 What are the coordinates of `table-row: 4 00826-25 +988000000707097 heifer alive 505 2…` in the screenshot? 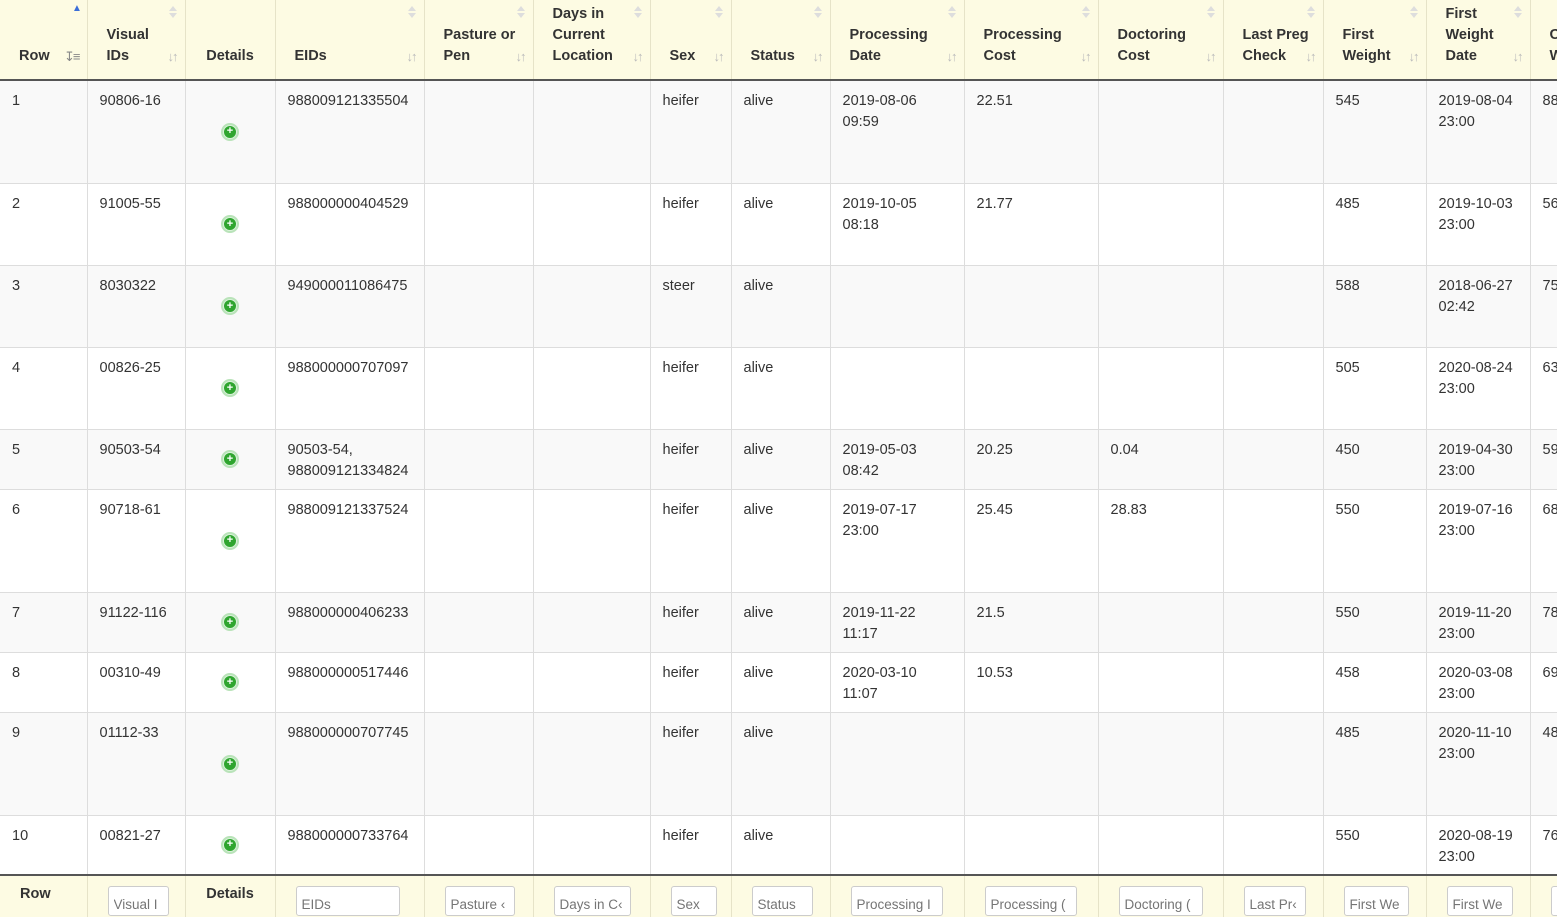 It's located at (778, 388).